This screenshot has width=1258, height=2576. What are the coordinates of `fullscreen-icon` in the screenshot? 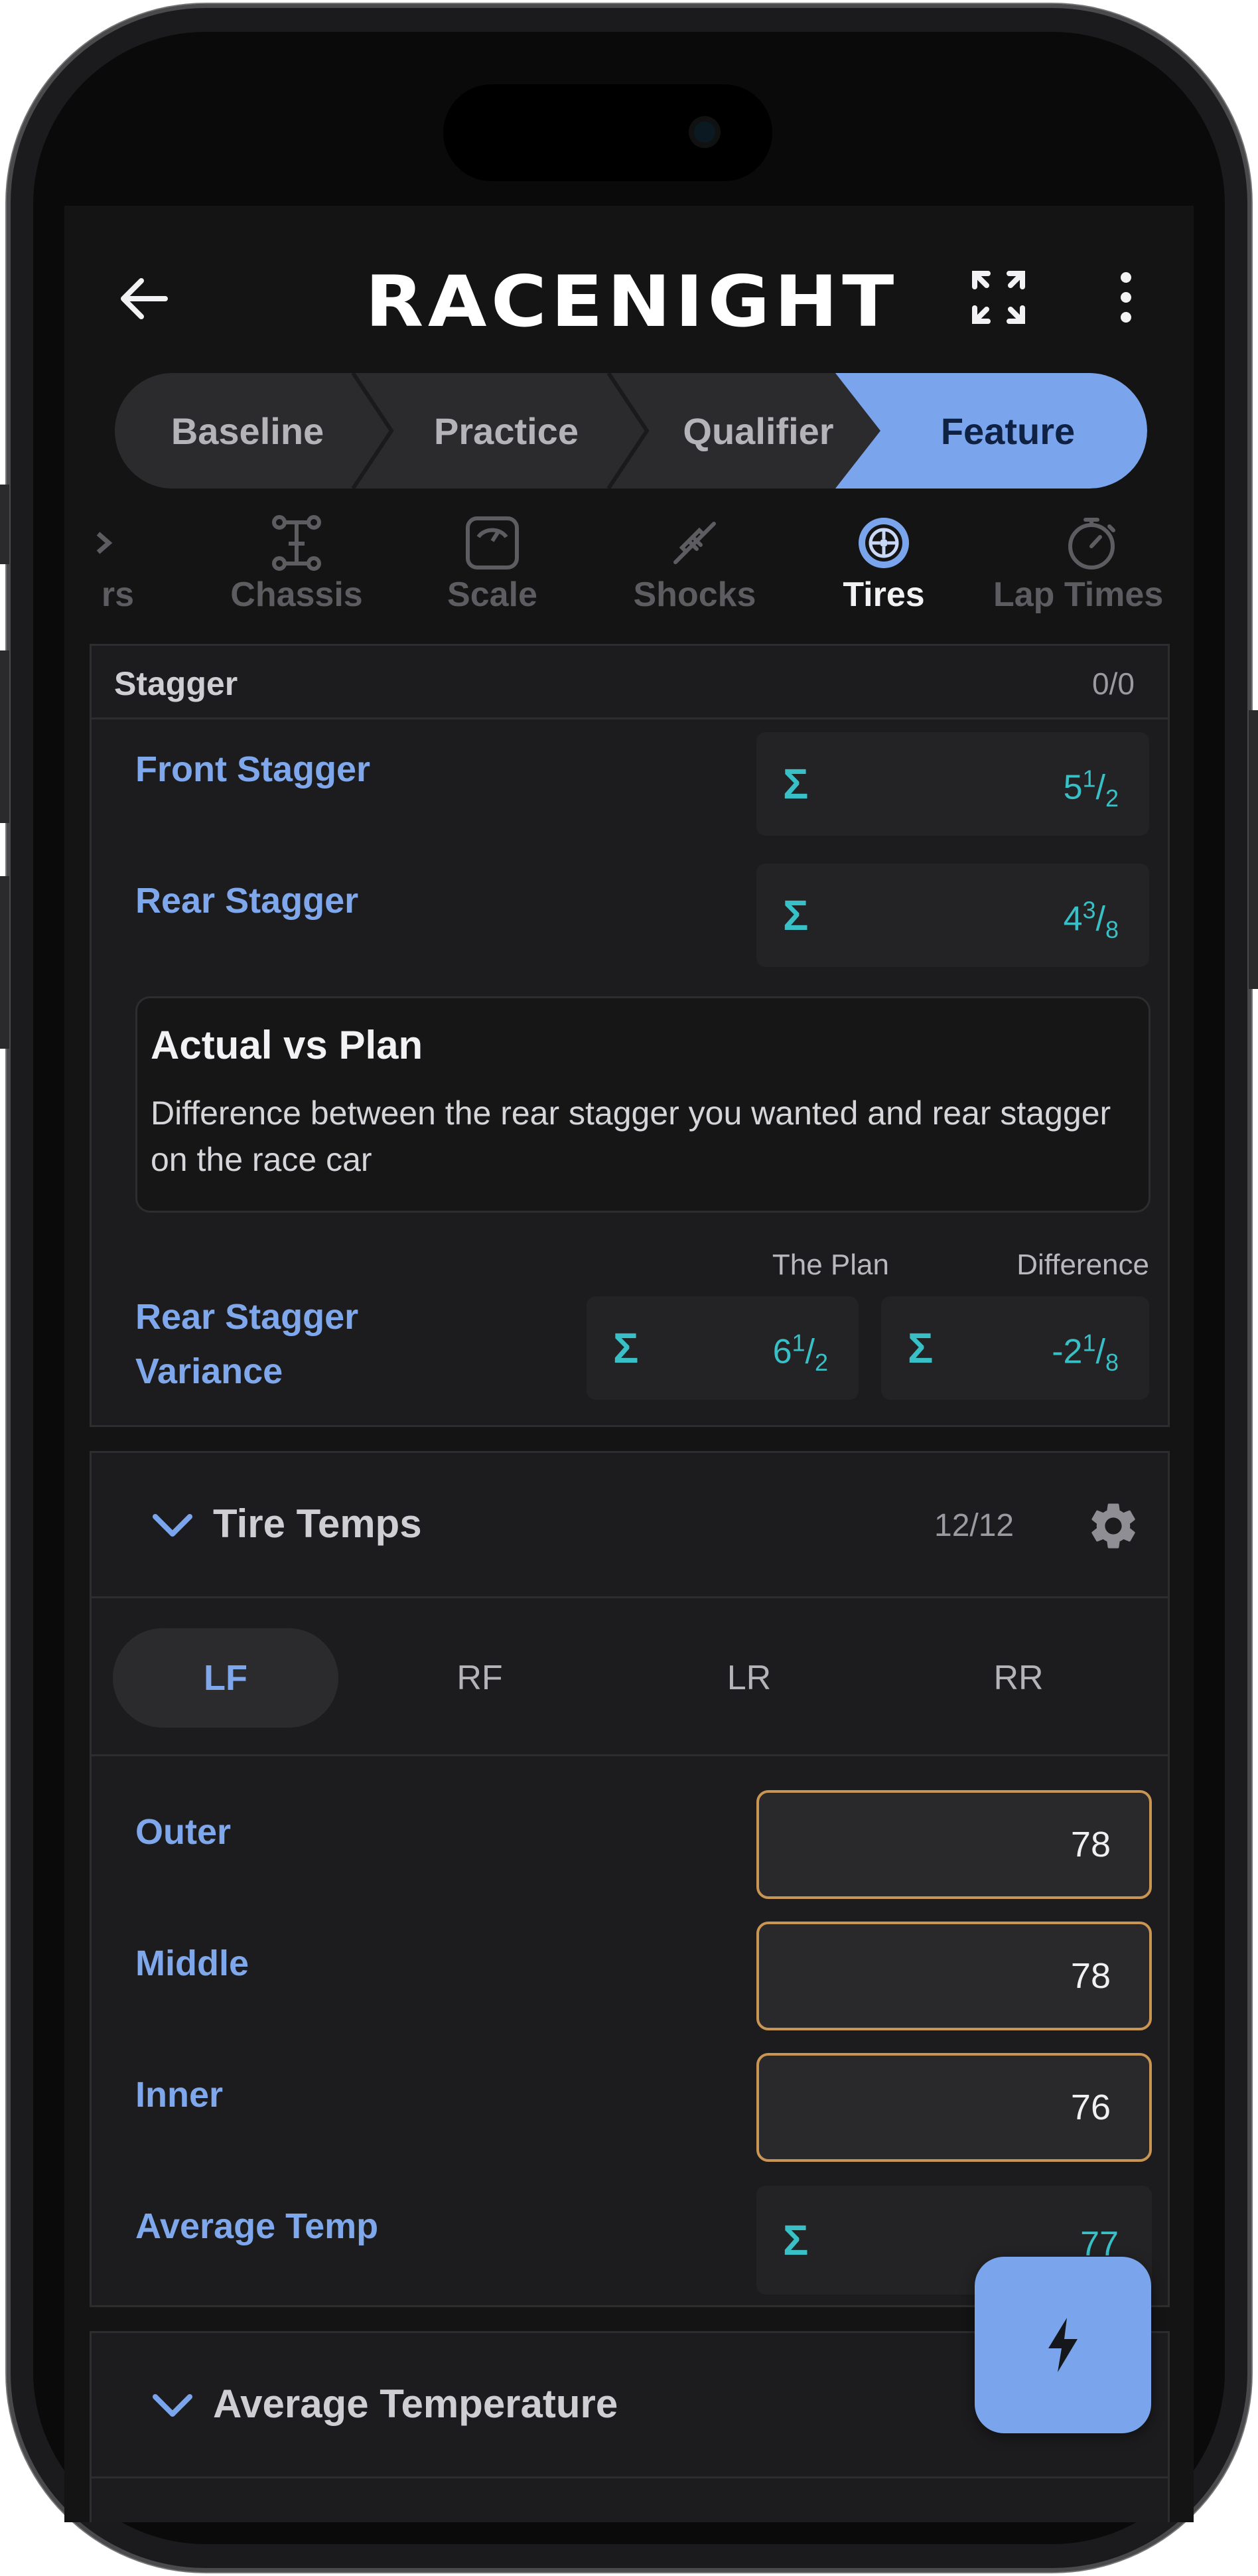 It's located at (998, 298).